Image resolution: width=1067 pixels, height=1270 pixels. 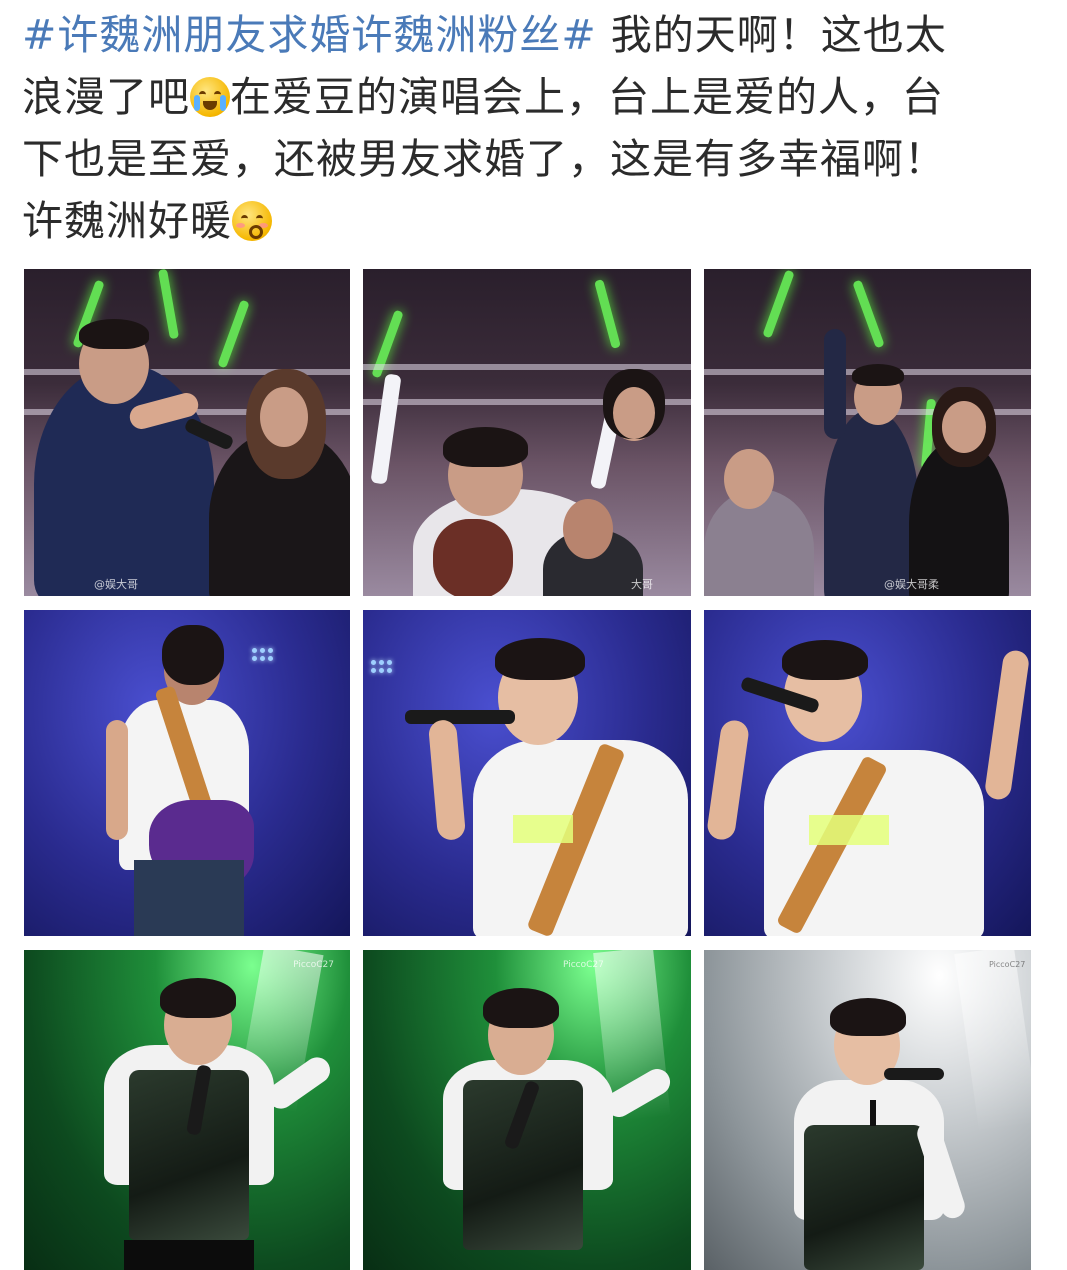 I want to click on hashtag-link: #许魏洲朋友求婚许魏洲粉丝#, so click(x=309, y=35).